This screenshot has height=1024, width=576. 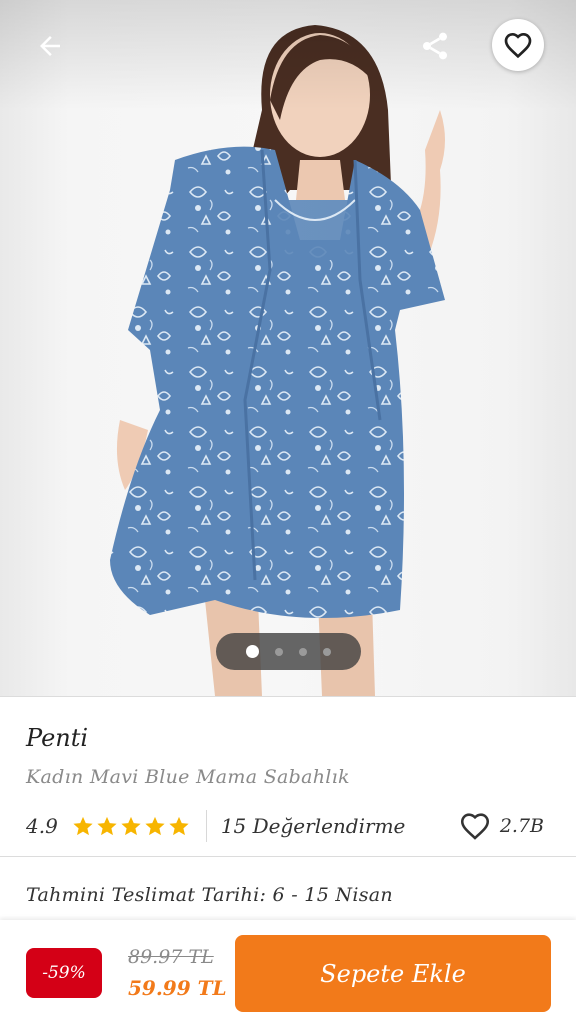 I want to click on star-rating, so click(x=131, y=826).